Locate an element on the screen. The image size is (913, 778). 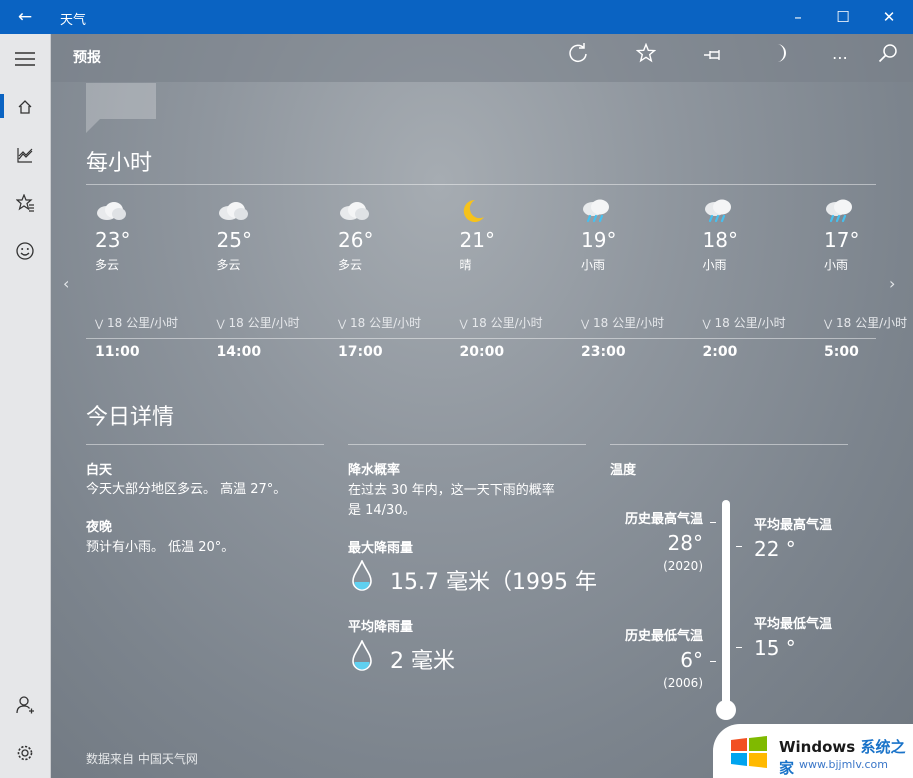
precip-text-line2: 是 14/30。 is located at coordinates (382, 510).